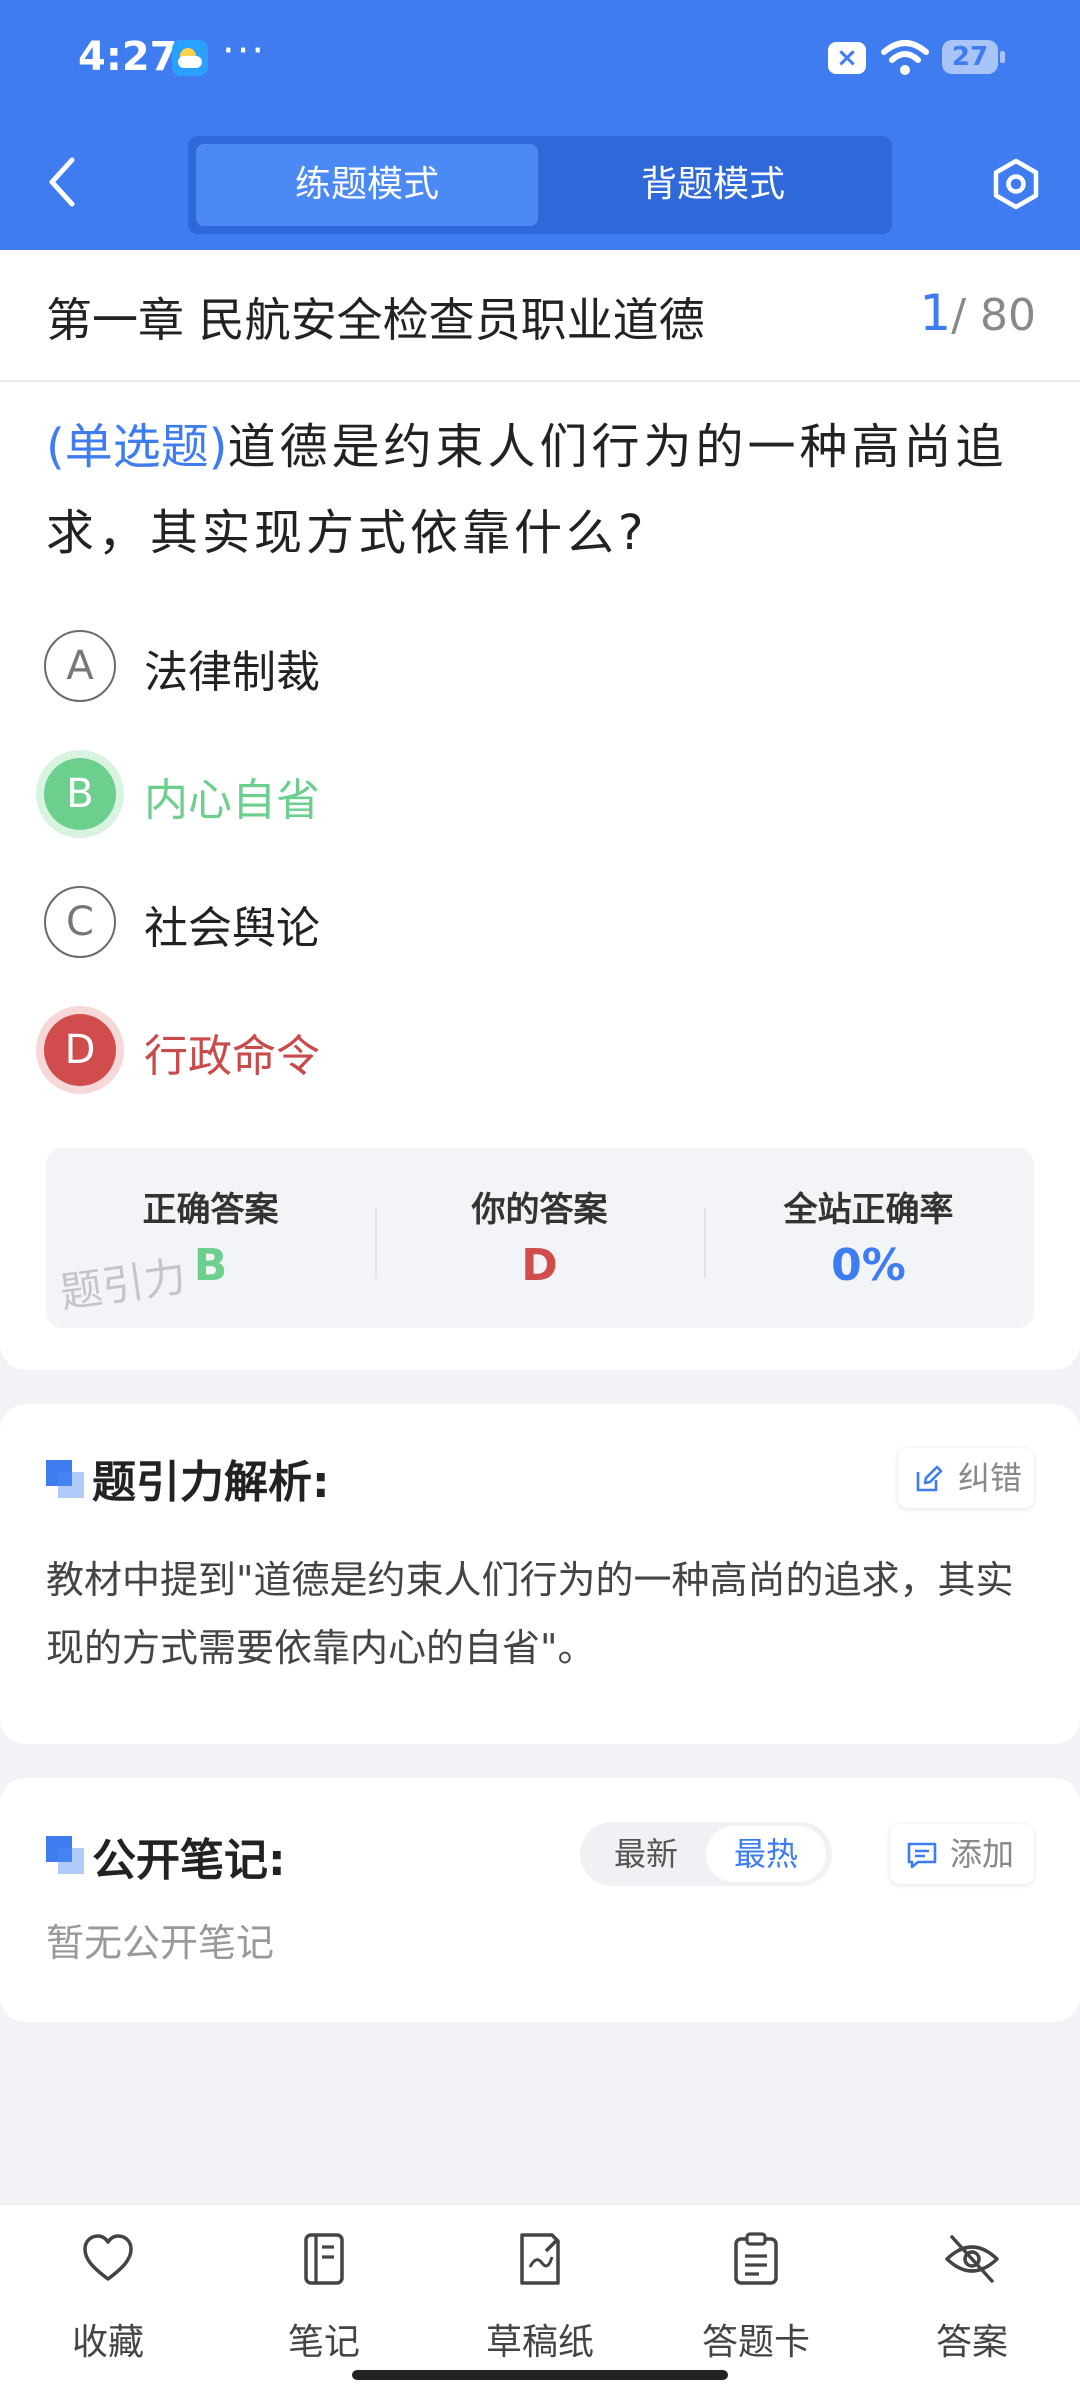 The height and width of the screenshot is (2401, 1080). I want to click on accuracy-value: 0%, so click(868, 1265).